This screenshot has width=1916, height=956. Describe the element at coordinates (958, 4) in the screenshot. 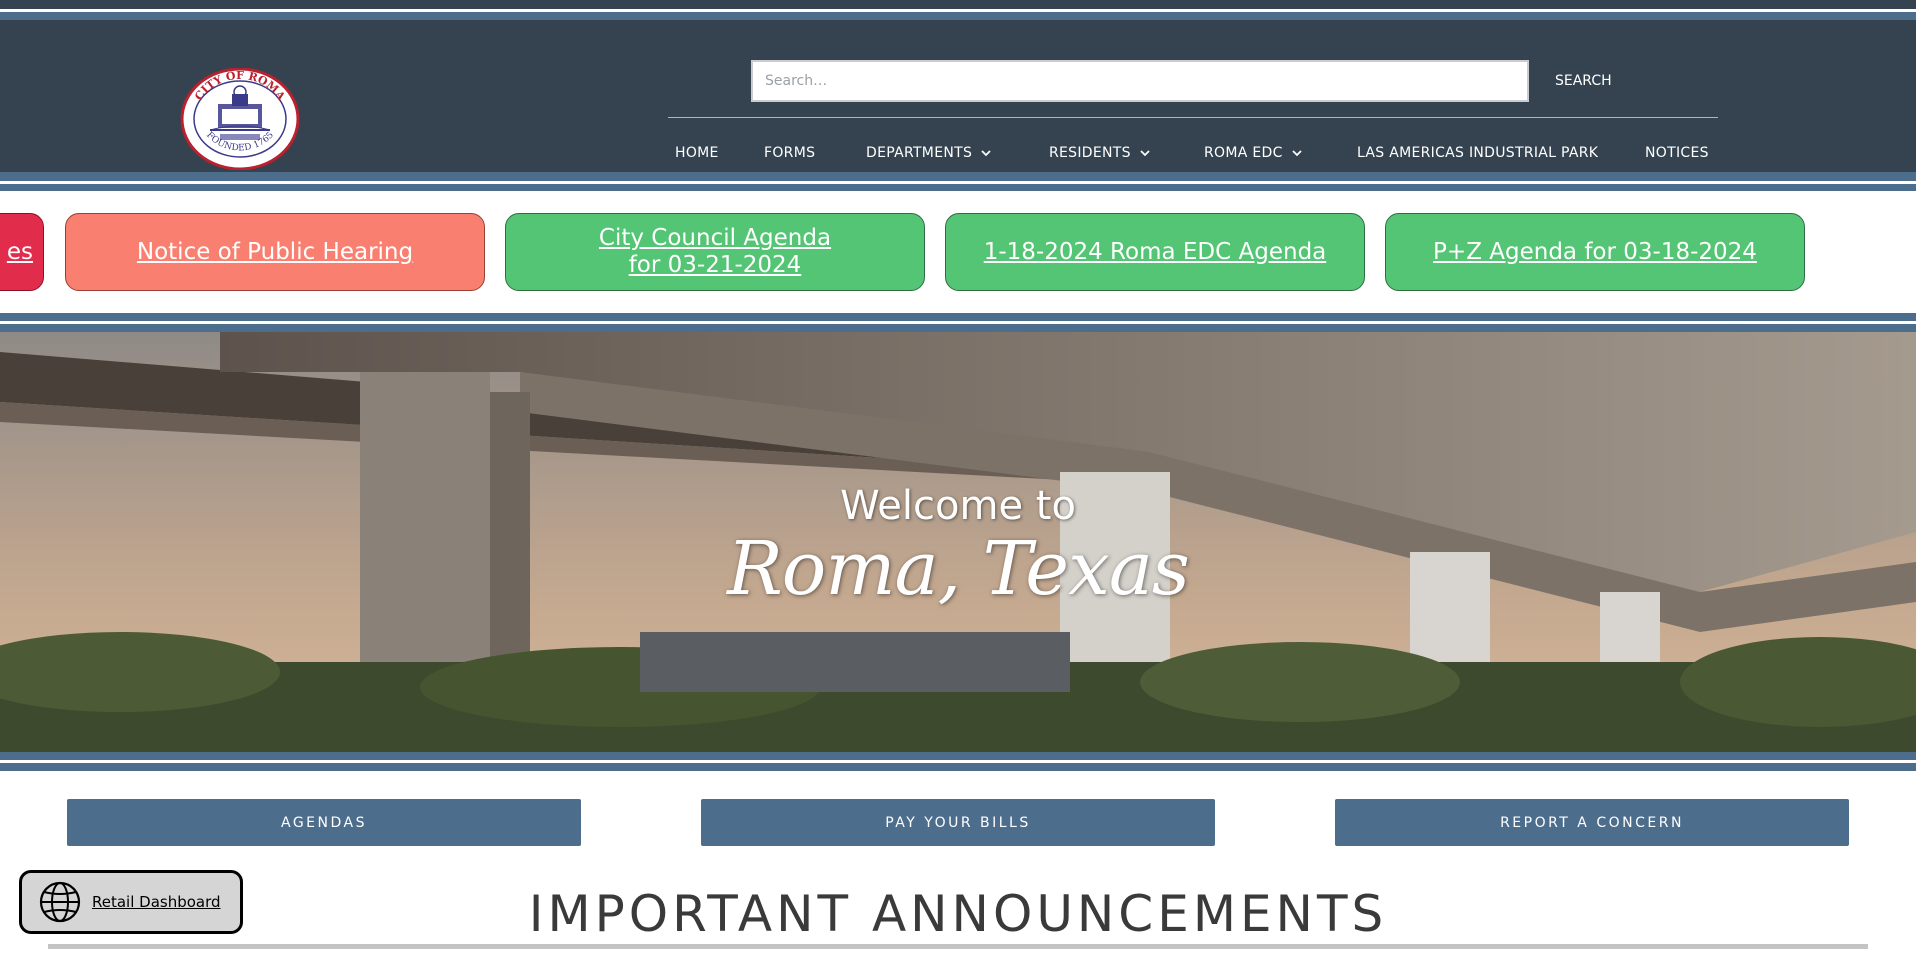

I see `top-stripe-dark` at that location.